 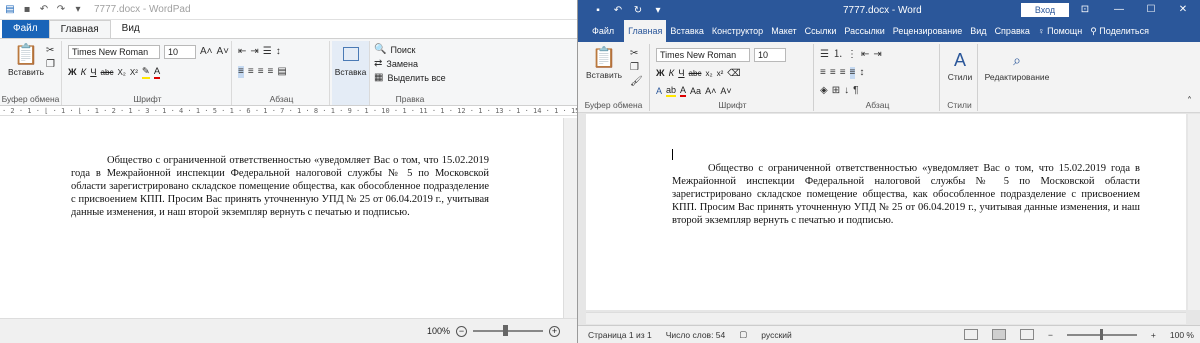 I want to click on numbering-icon: ⒈, so click(x=838, y=55).